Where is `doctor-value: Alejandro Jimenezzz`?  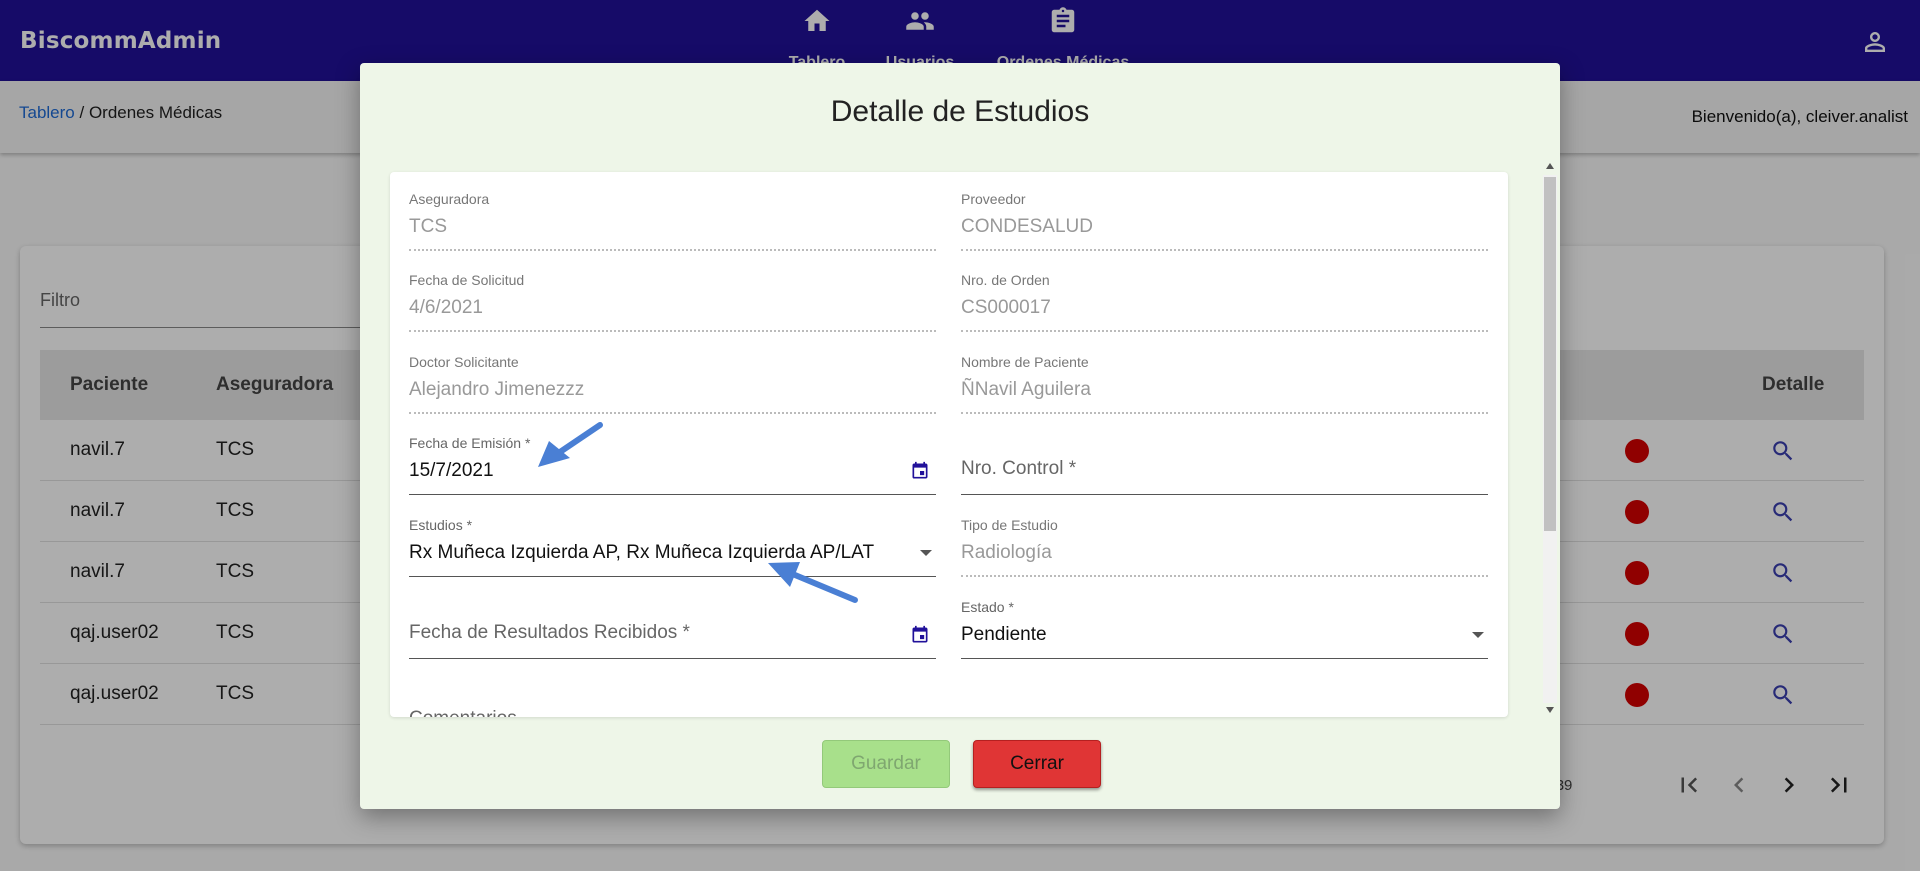 doctor-value: Alejandro Jimenezzz is located at coordinates (497, 389).